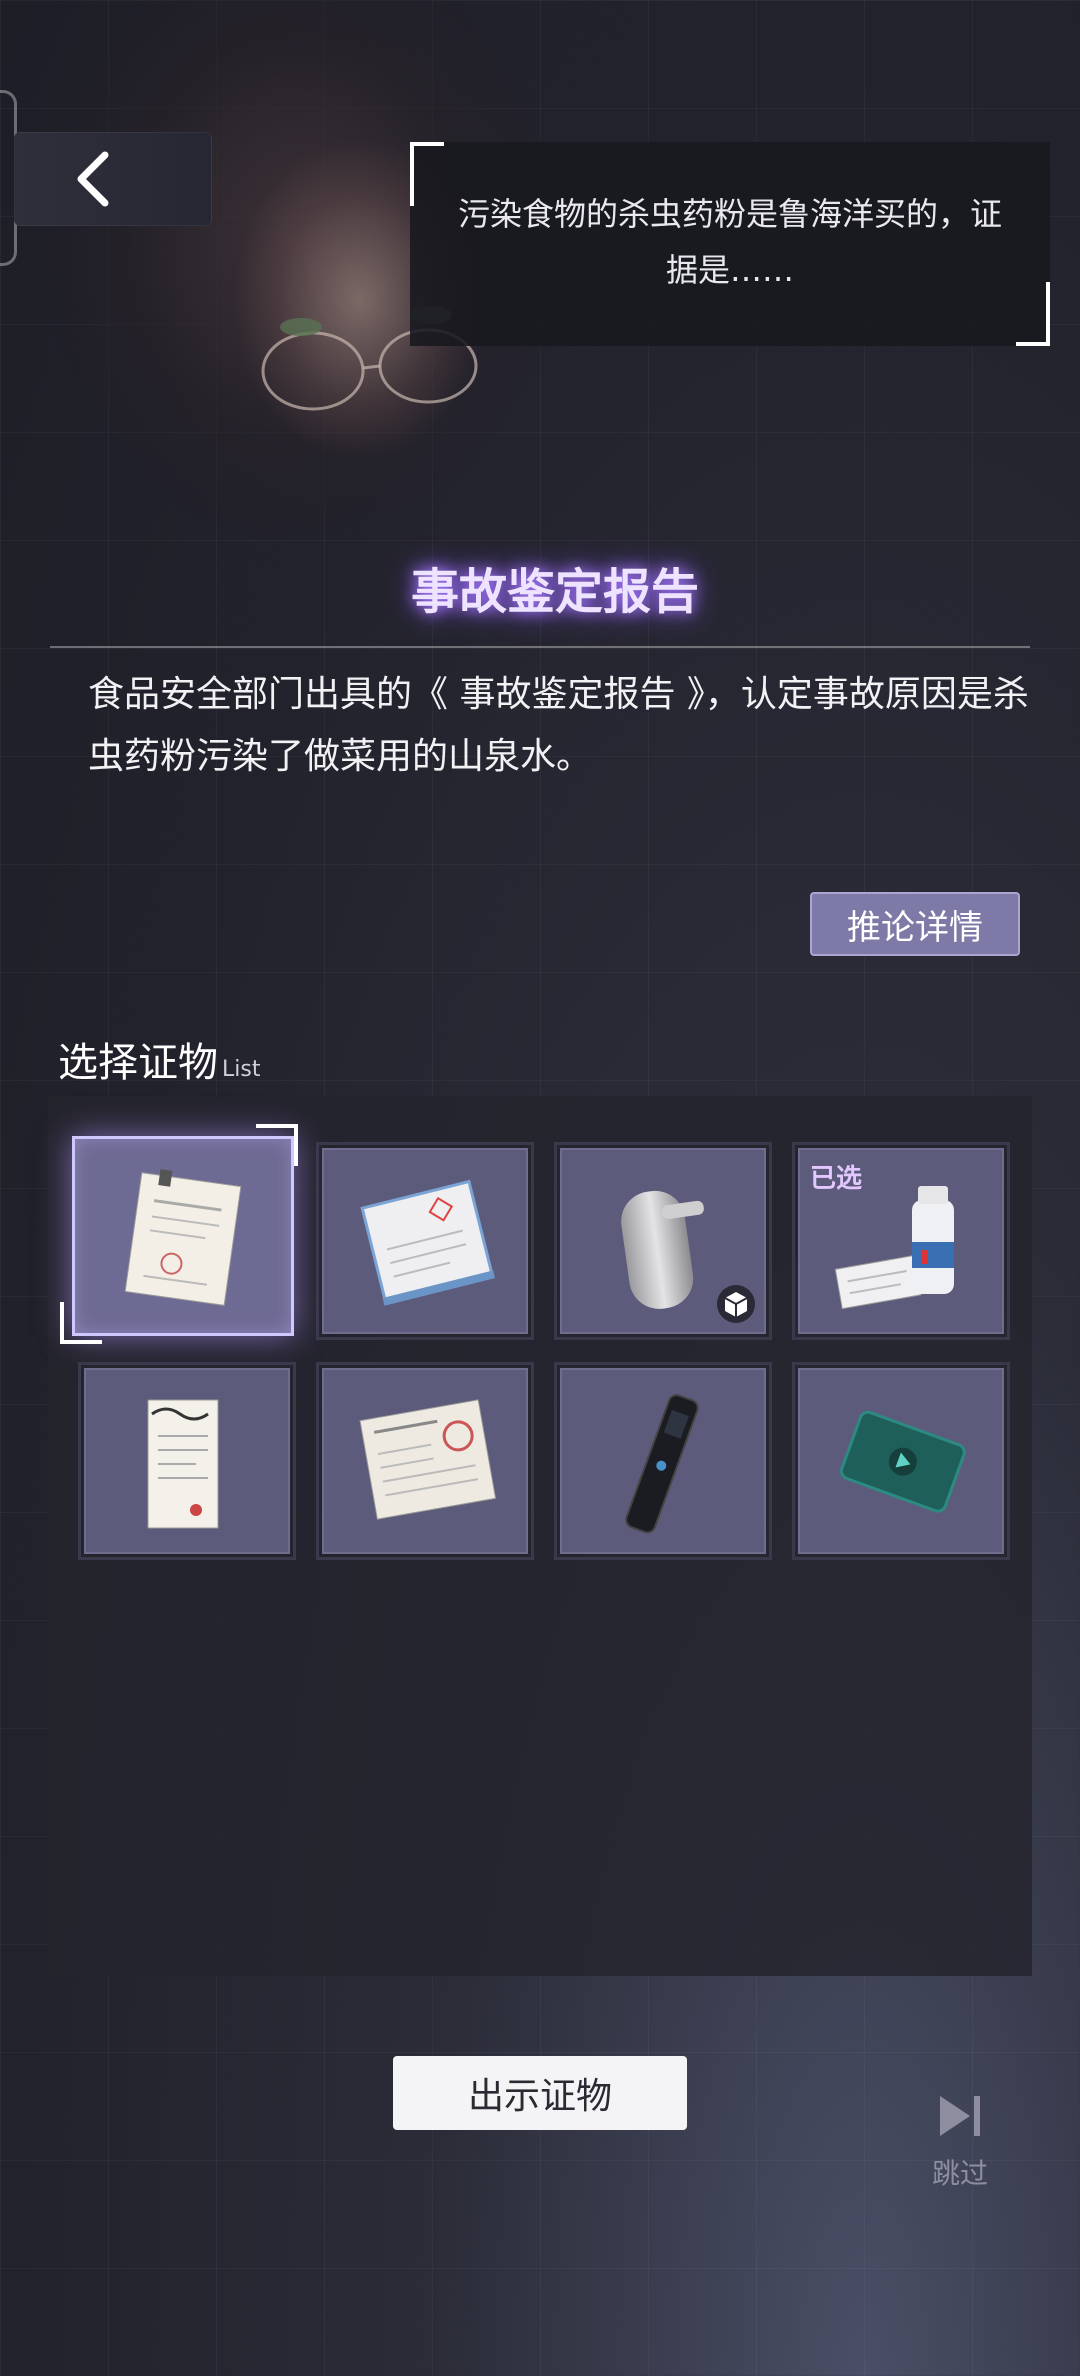  What do you see at coordinates (93, 179) in the screenshot?
I see `chevron-left-icon` at bounding box center [93, 179].